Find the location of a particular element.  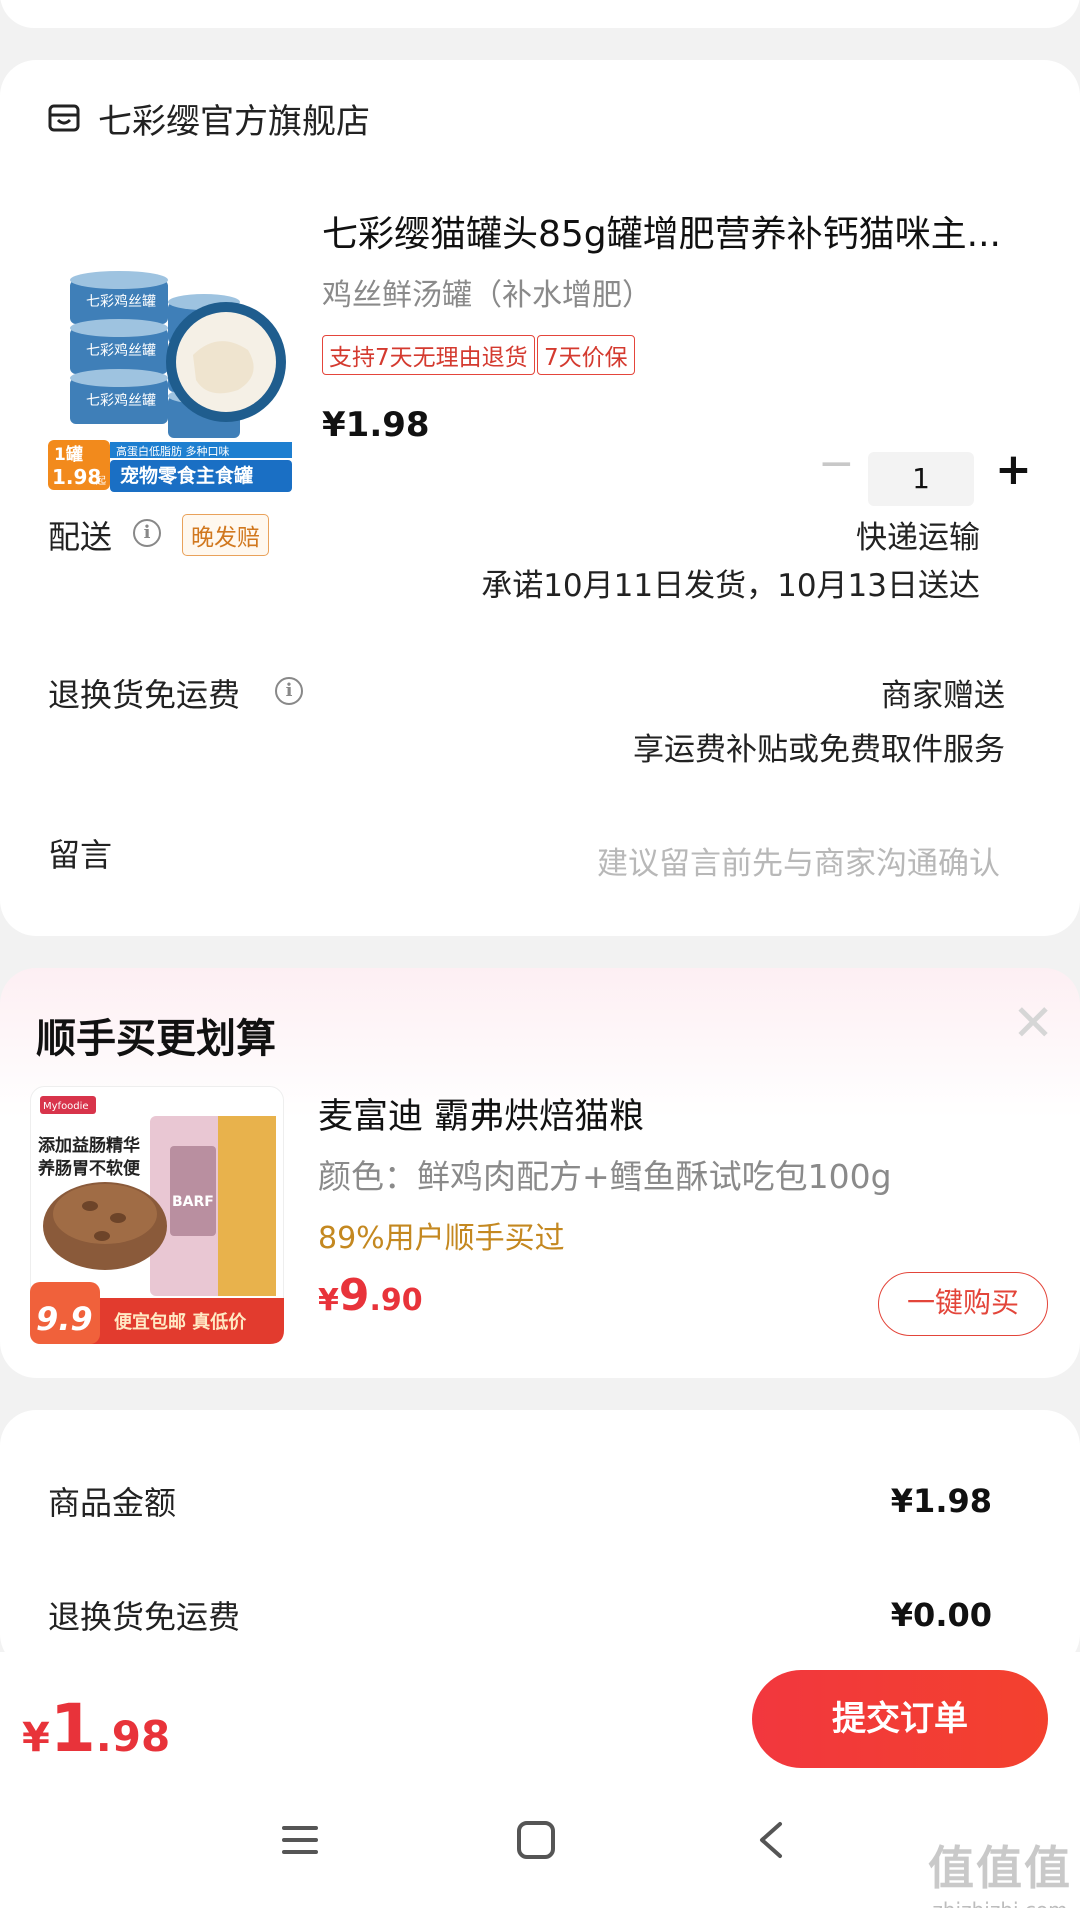

watermark-logo-text: 值值值 is located at coordinates (1000, 1868).